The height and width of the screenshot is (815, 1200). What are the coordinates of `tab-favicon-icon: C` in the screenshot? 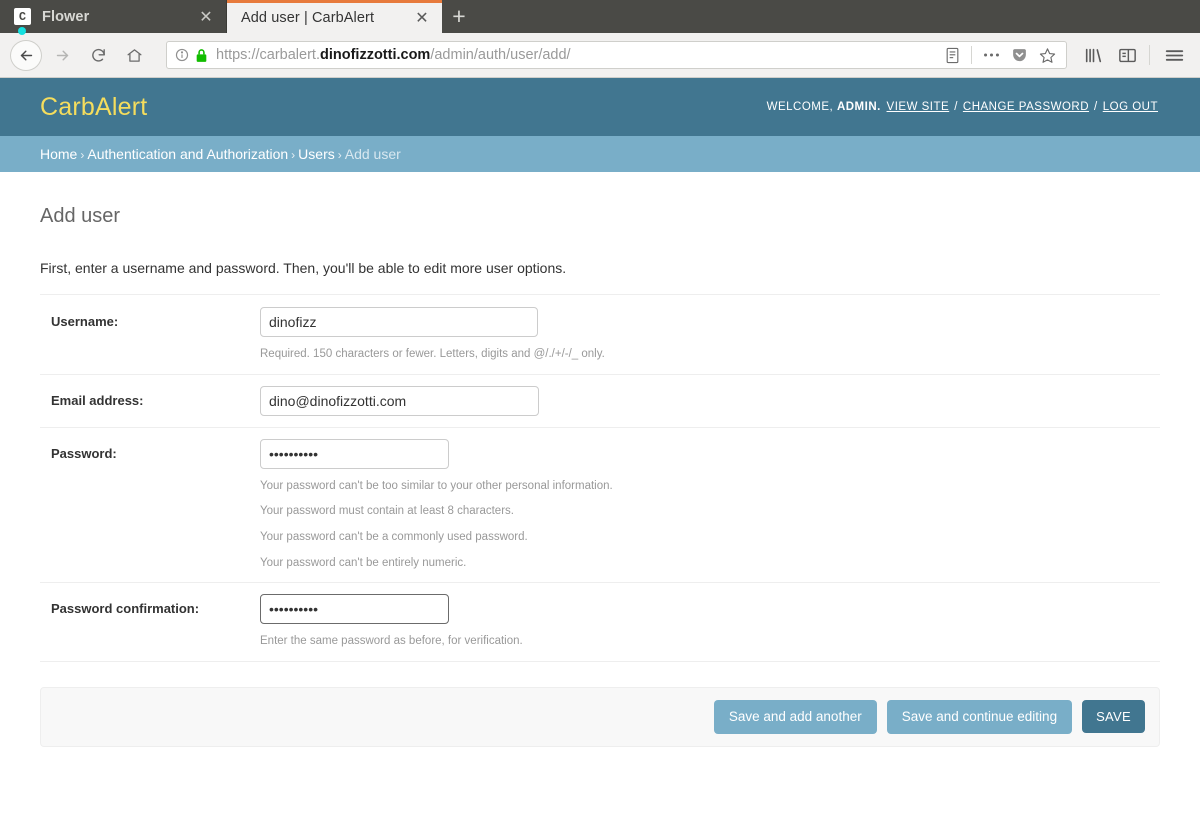 It's located at (22, 21).